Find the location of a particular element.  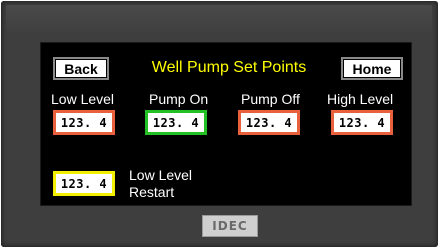

idec-logo: IDEC is located at coordinates (230, 226).